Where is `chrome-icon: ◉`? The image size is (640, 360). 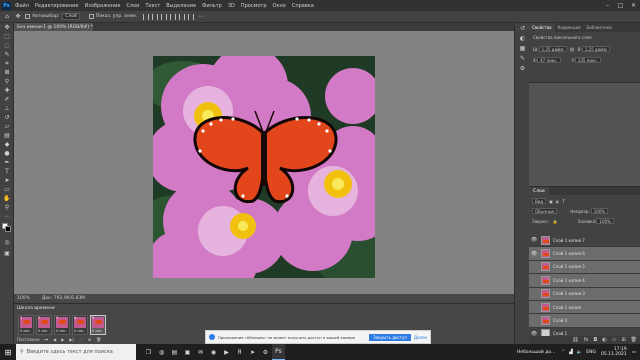 chrome-icon: ◉ is located at coordinates (213, 352).